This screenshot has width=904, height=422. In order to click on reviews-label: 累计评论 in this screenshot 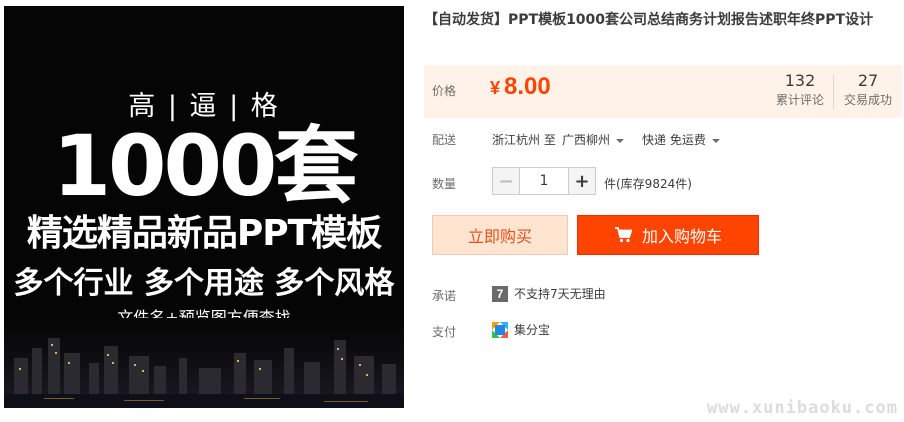, I will do `click(800, 100)`.